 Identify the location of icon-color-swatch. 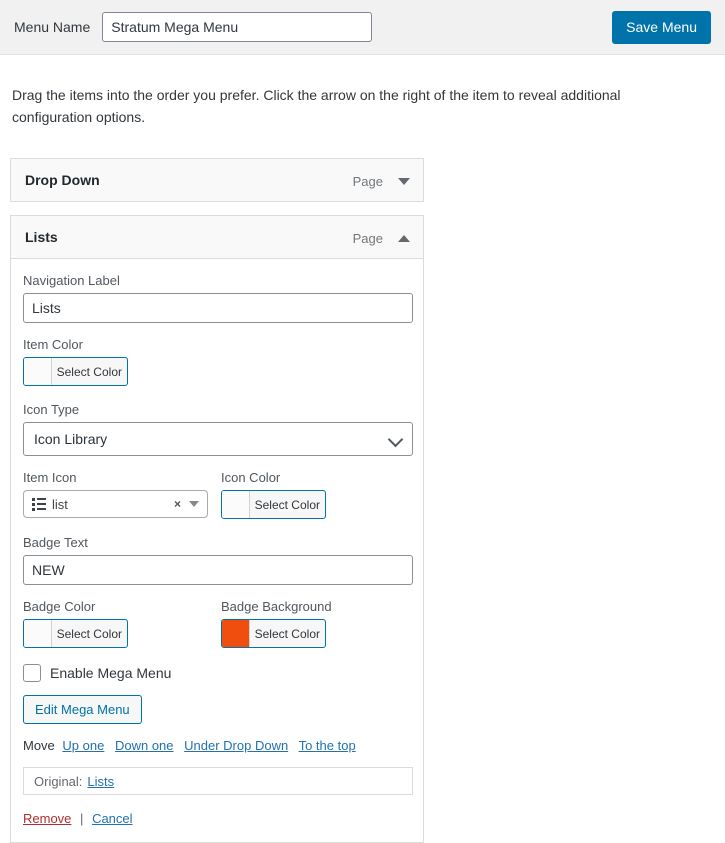
(236, 505).